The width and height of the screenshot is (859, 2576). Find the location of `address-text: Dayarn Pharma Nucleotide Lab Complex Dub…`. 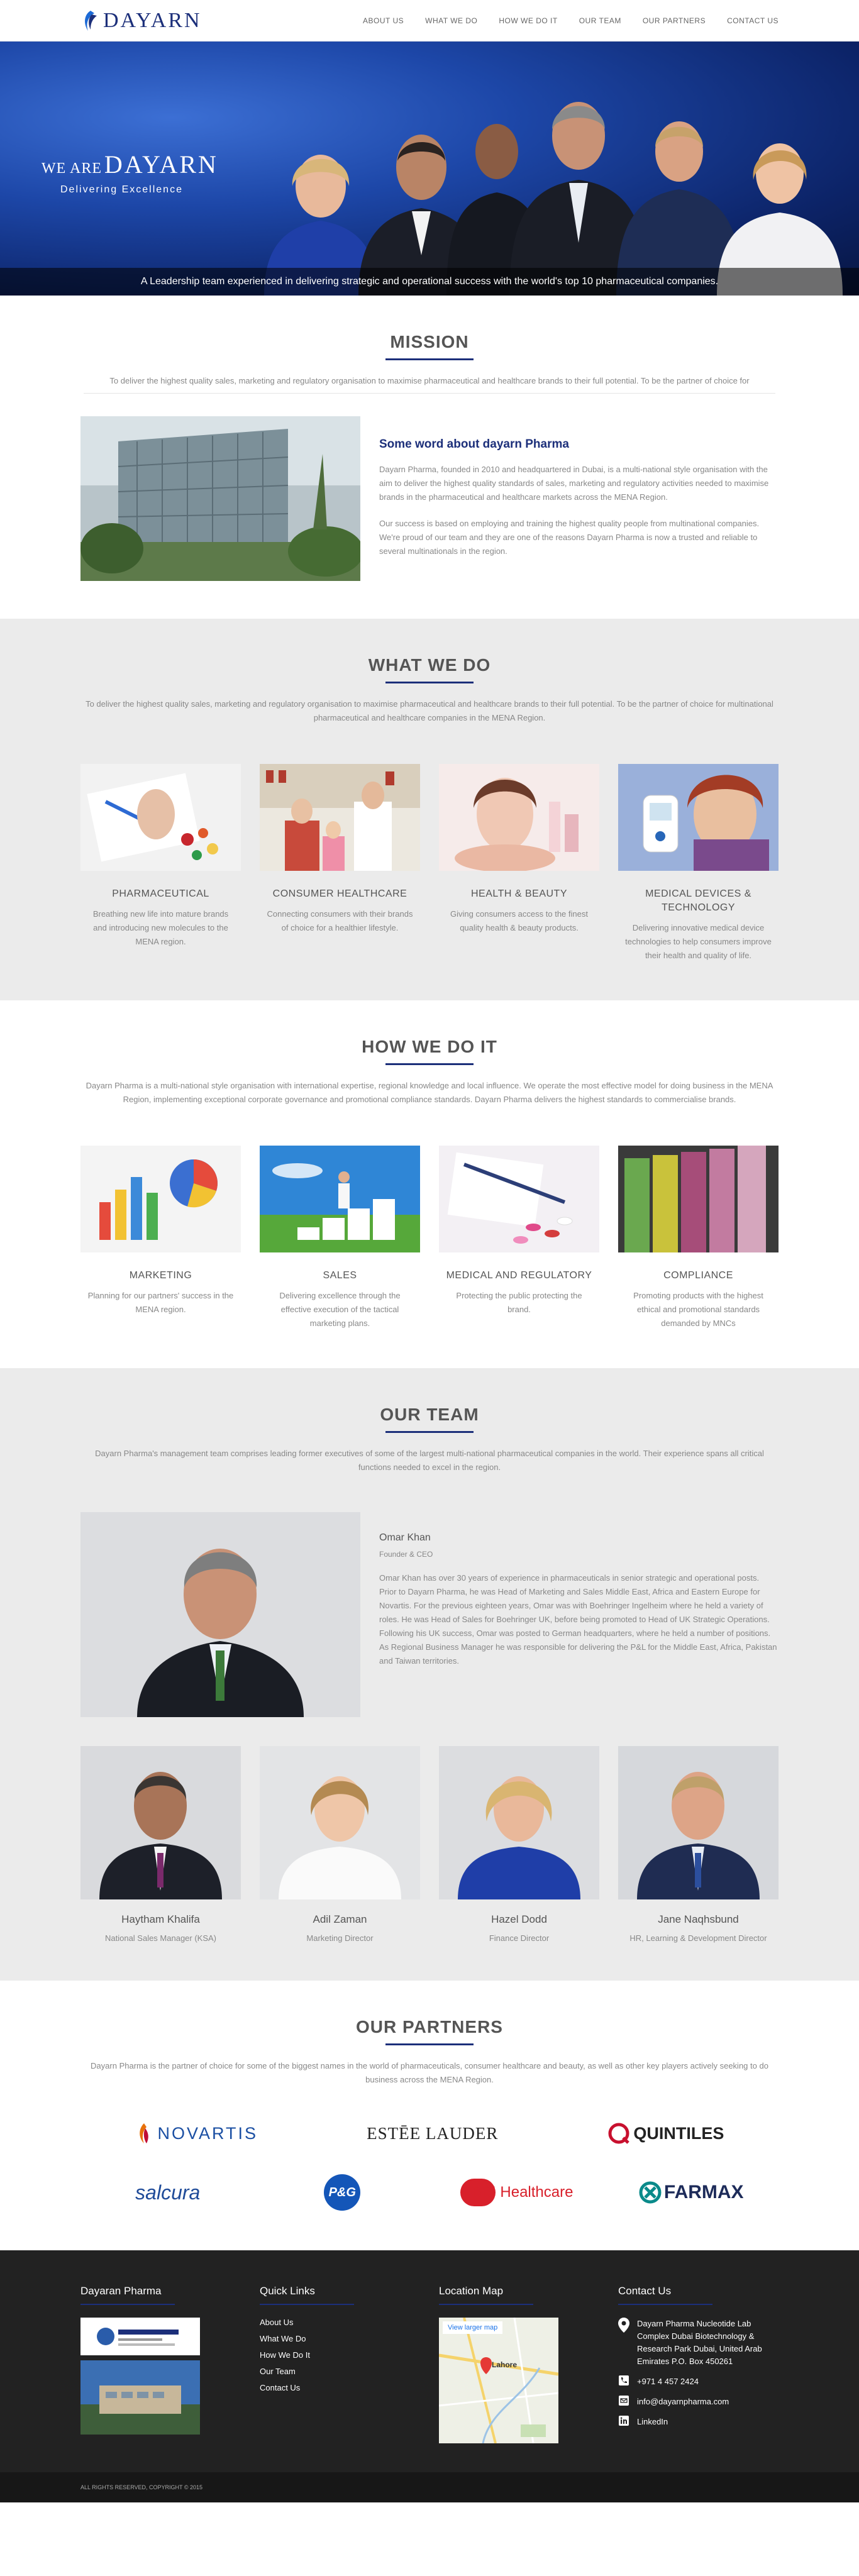

address-text: Dayarn Pharma Nucleotide Lab Complex Dub… is located at coordinates (699, 2342).